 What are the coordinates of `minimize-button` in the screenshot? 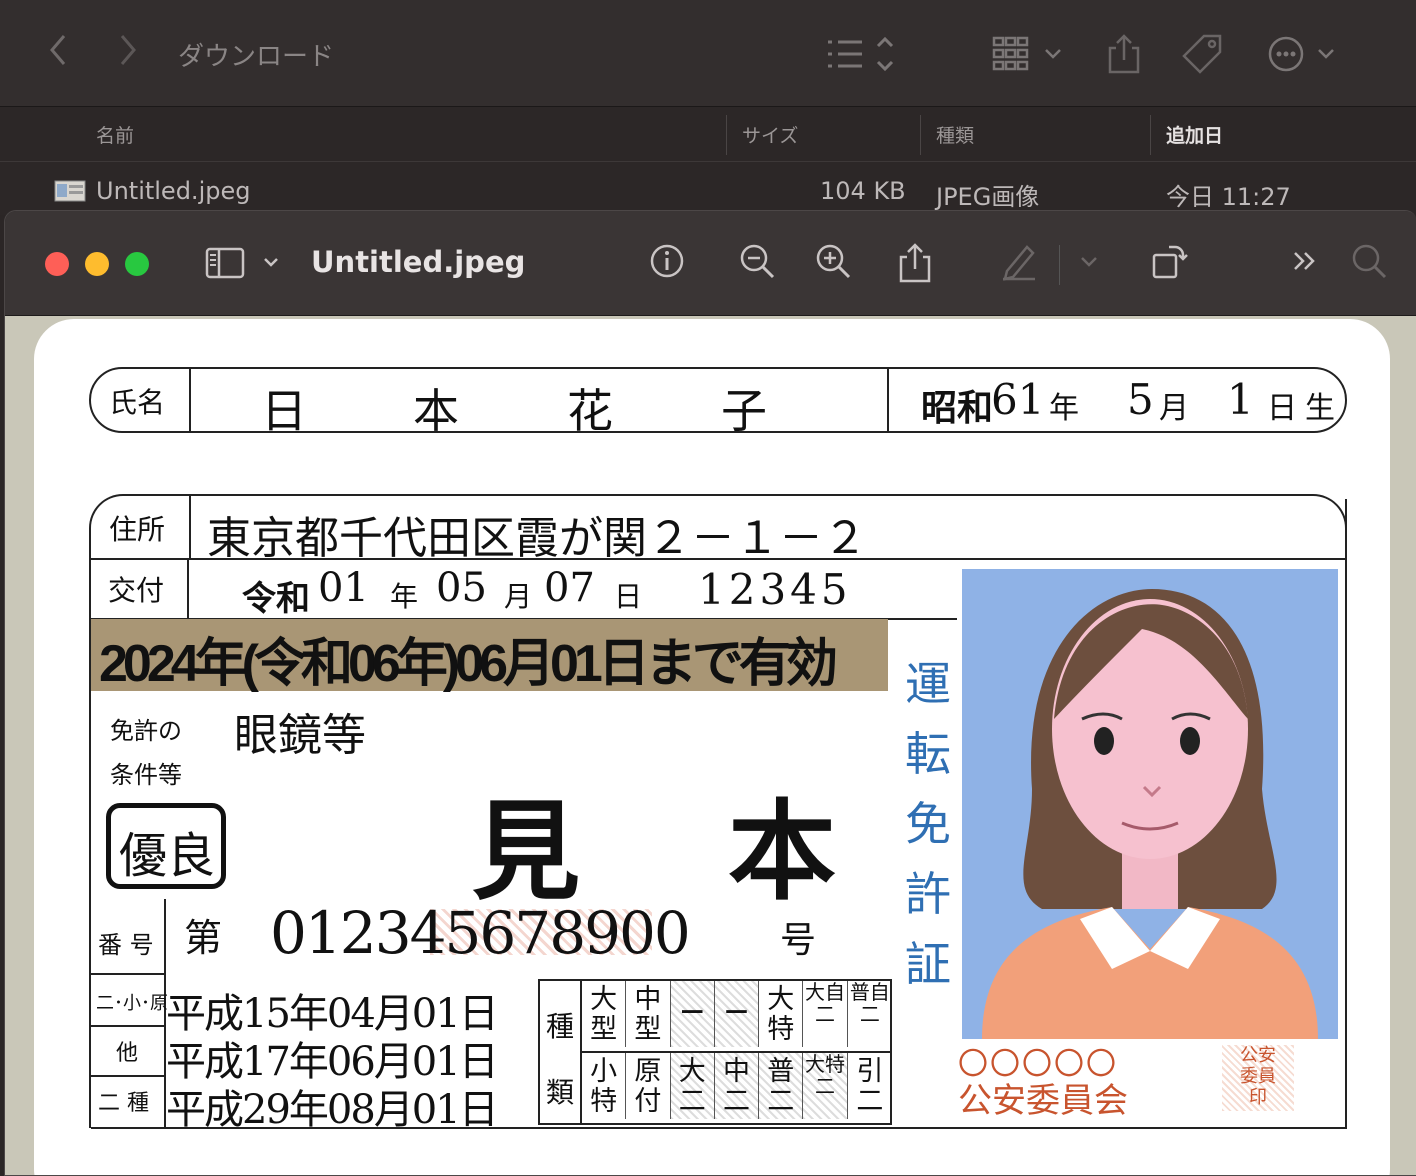 It's located at (97, 264).